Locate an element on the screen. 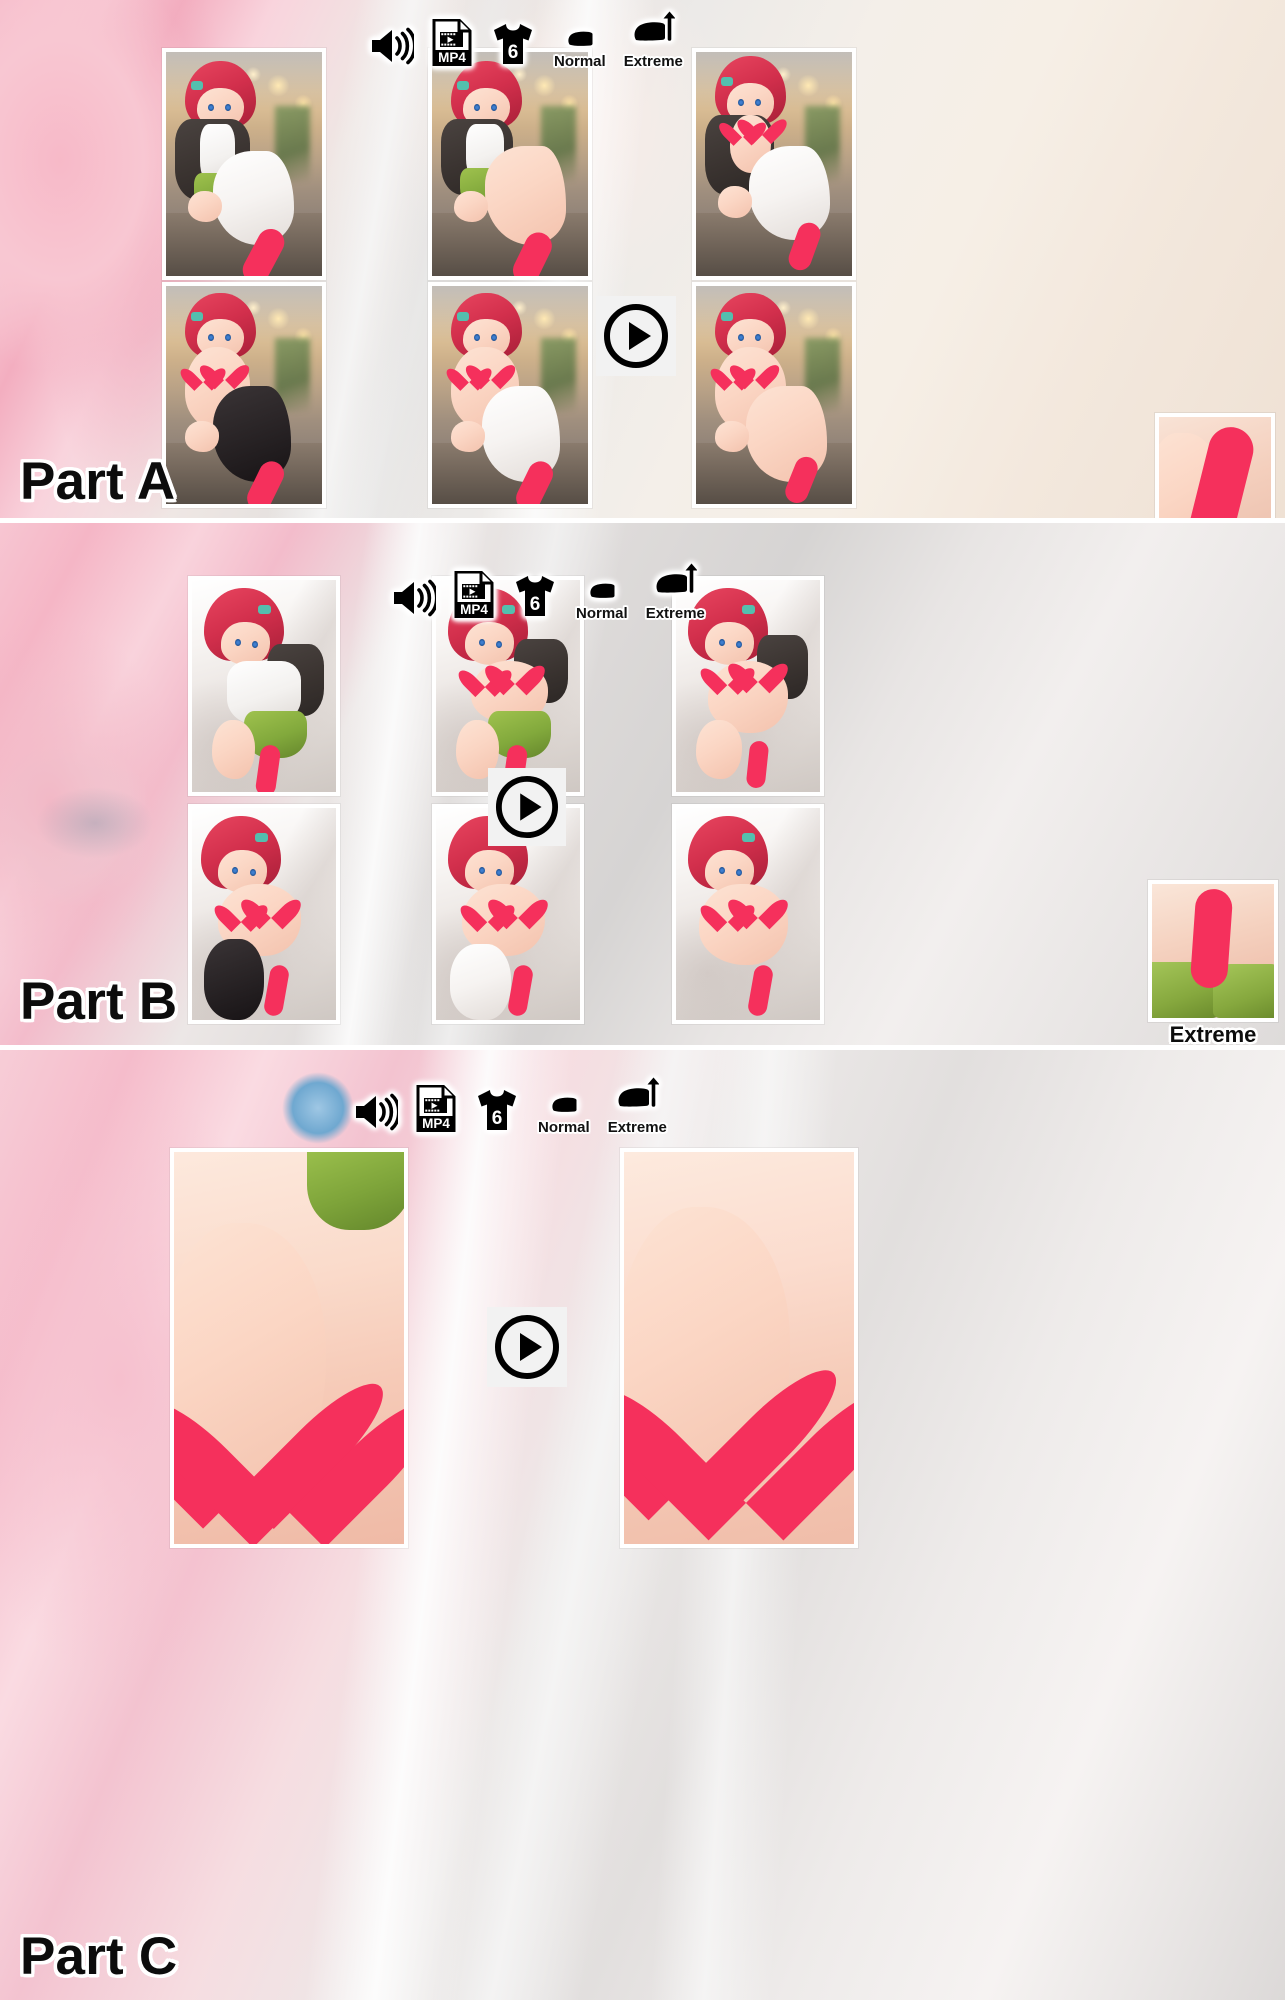 This screenshot has width=1285, height=2000. divider-a-b is located at coordinates (642, 520).